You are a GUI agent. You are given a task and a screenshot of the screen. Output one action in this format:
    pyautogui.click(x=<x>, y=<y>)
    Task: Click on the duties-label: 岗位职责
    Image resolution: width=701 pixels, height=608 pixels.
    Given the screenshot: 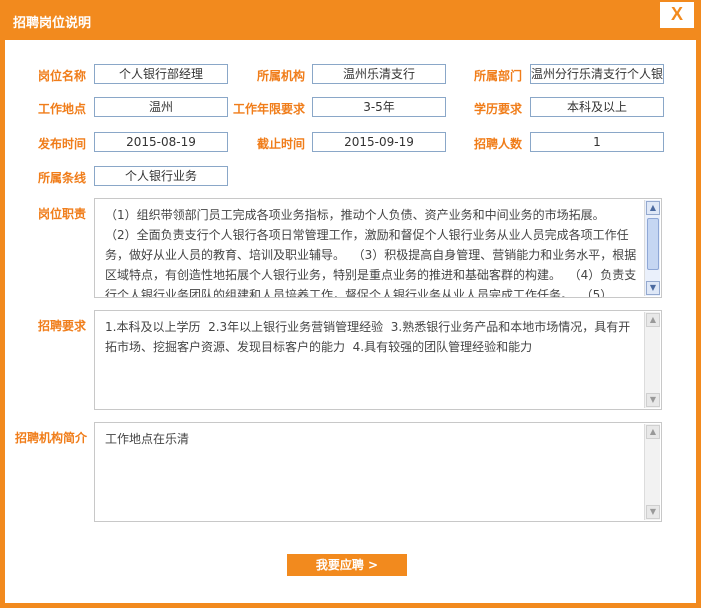 What is the action you would take?
    pyautogui.click(x=62, y=214)
    